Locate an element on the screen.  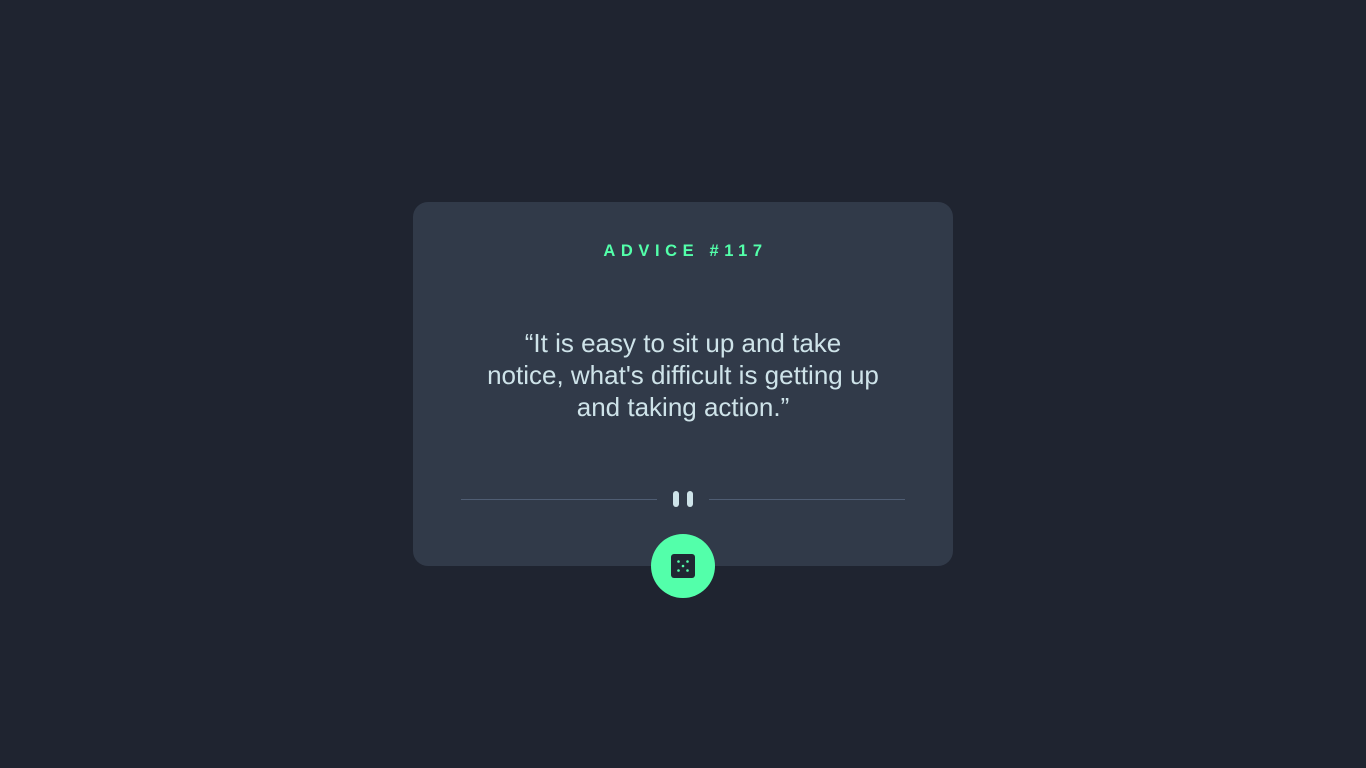
pattern-divider is located at coordinates (683, 499).